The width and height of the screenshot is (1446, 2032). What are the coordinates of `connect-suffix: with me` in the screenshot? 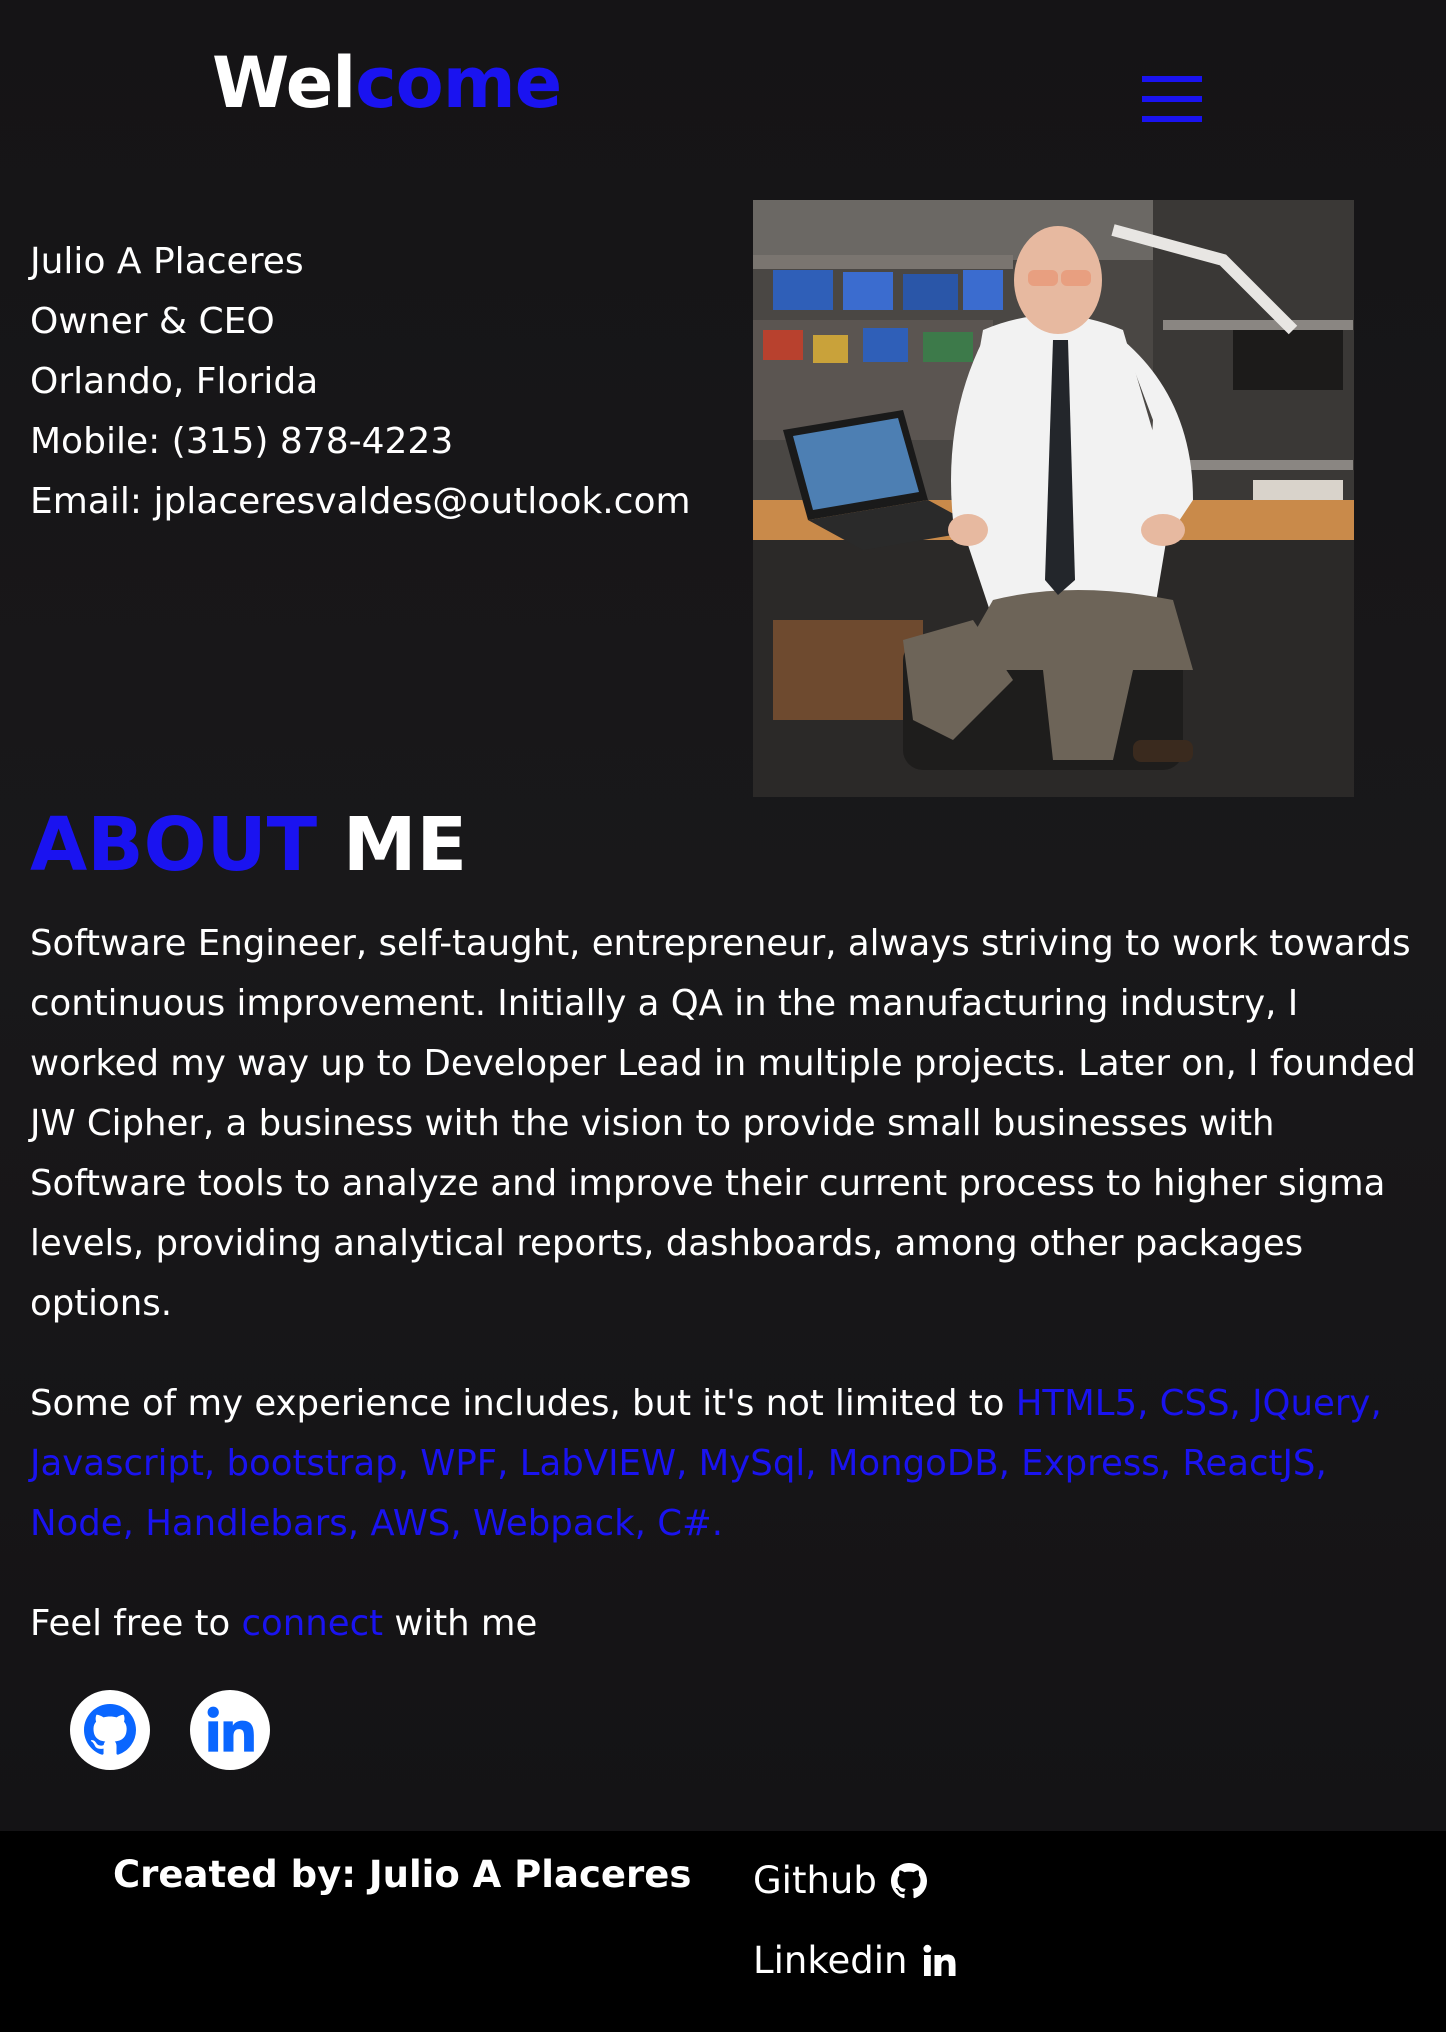 It's located at (460, 1623).